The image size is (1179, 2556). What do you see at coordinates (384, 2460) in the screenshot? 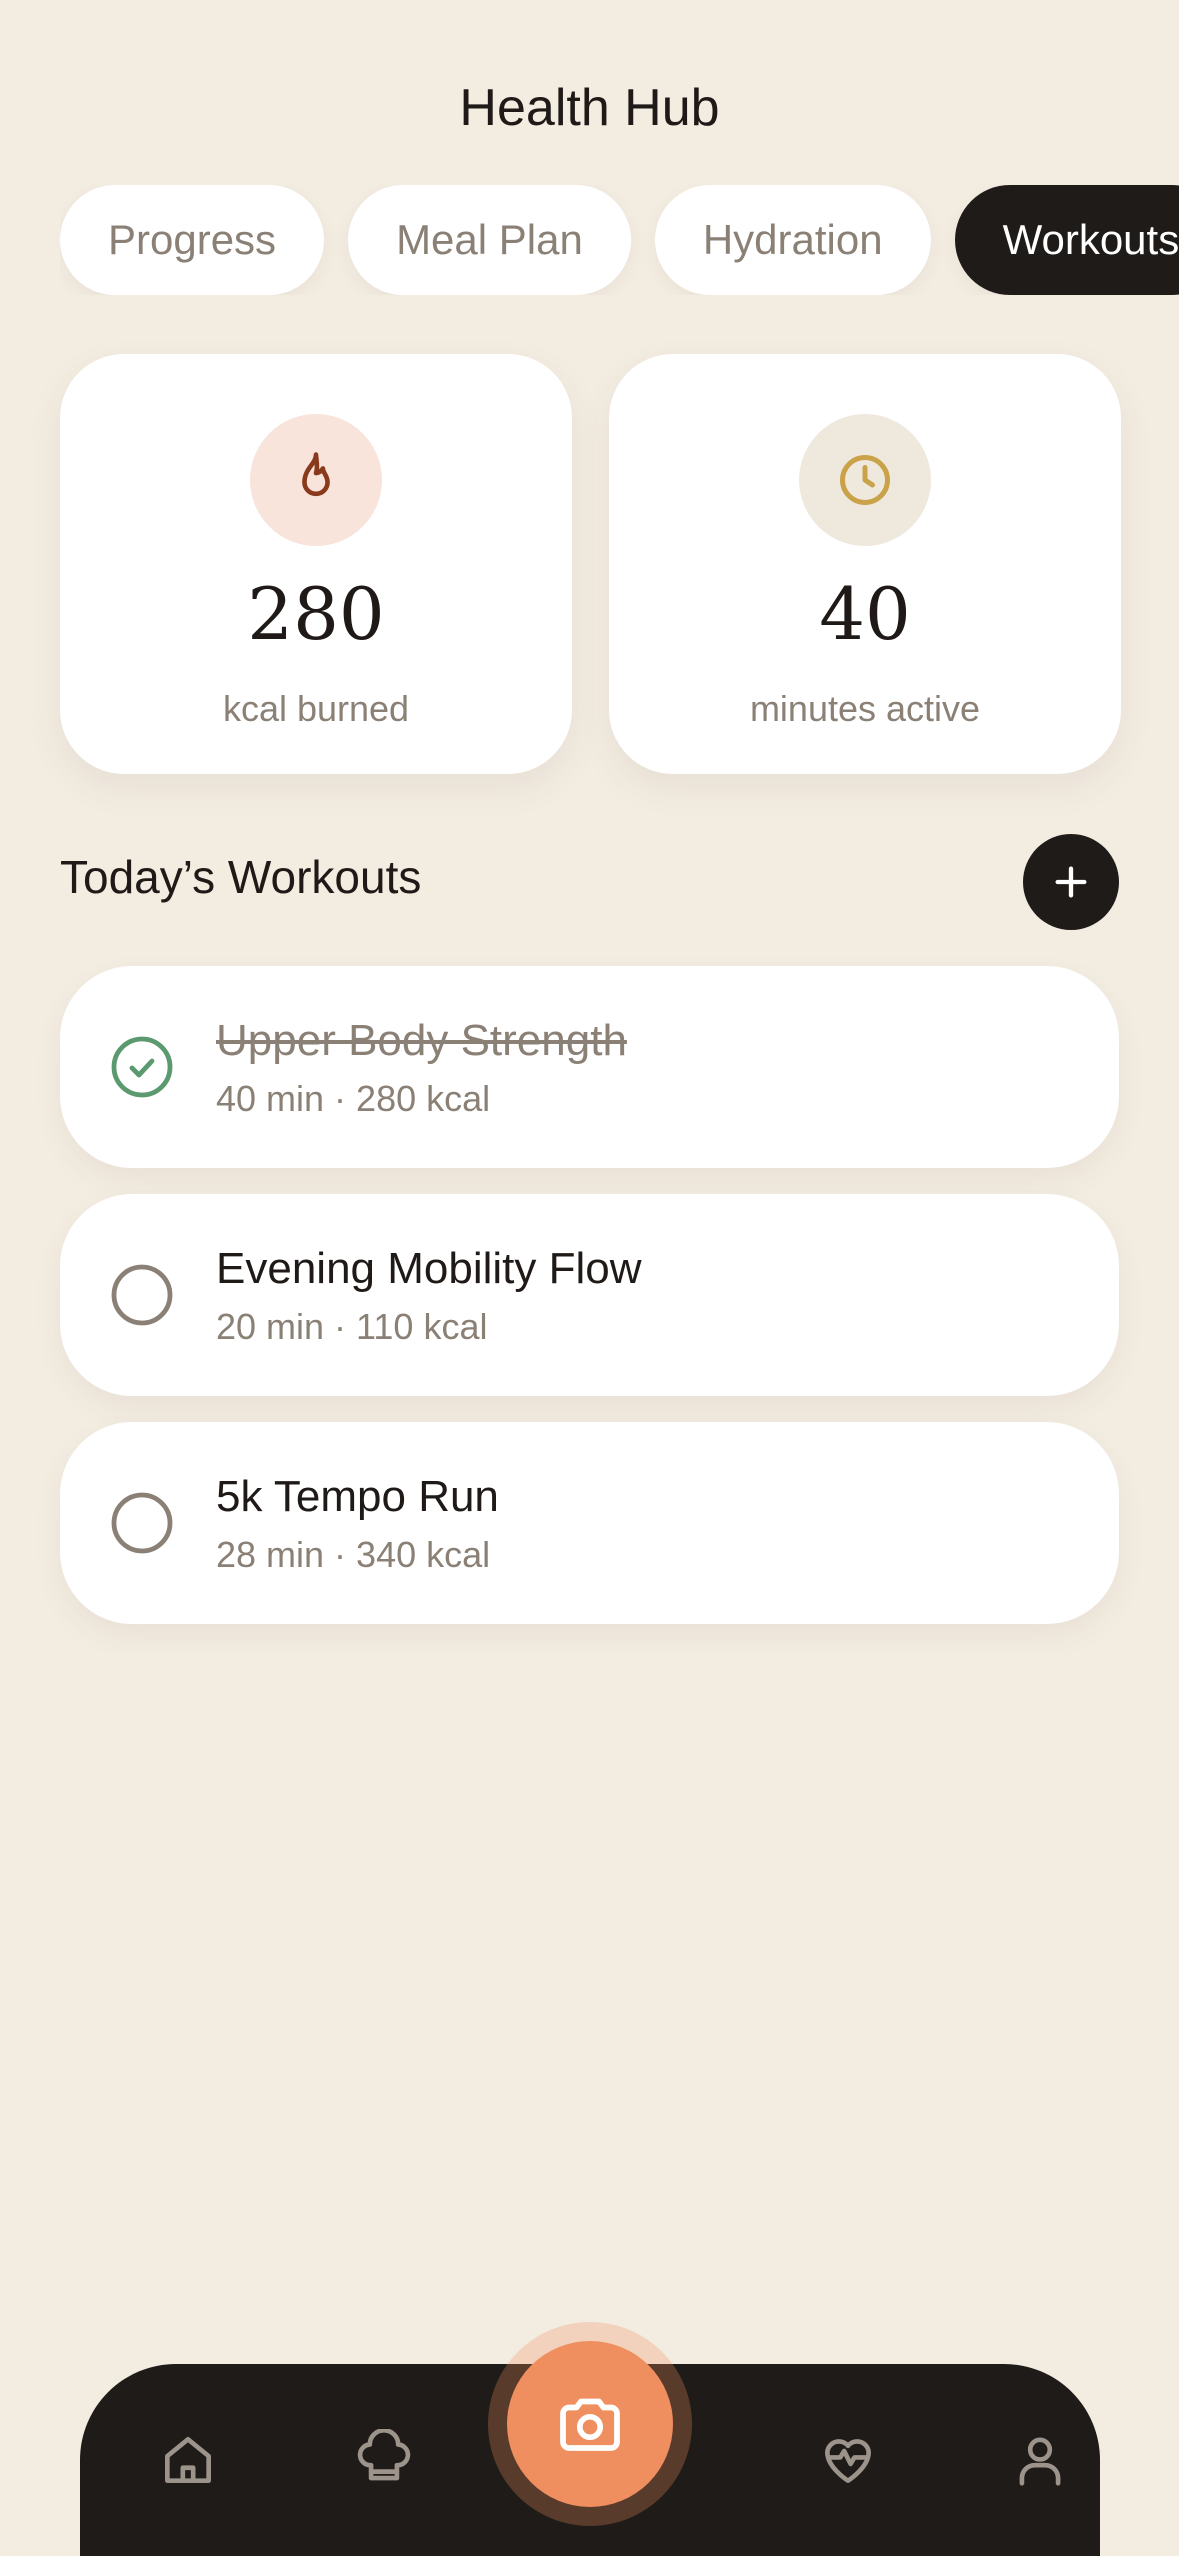
I see `chef-hat-icon` at bounding box center [384, 2460].